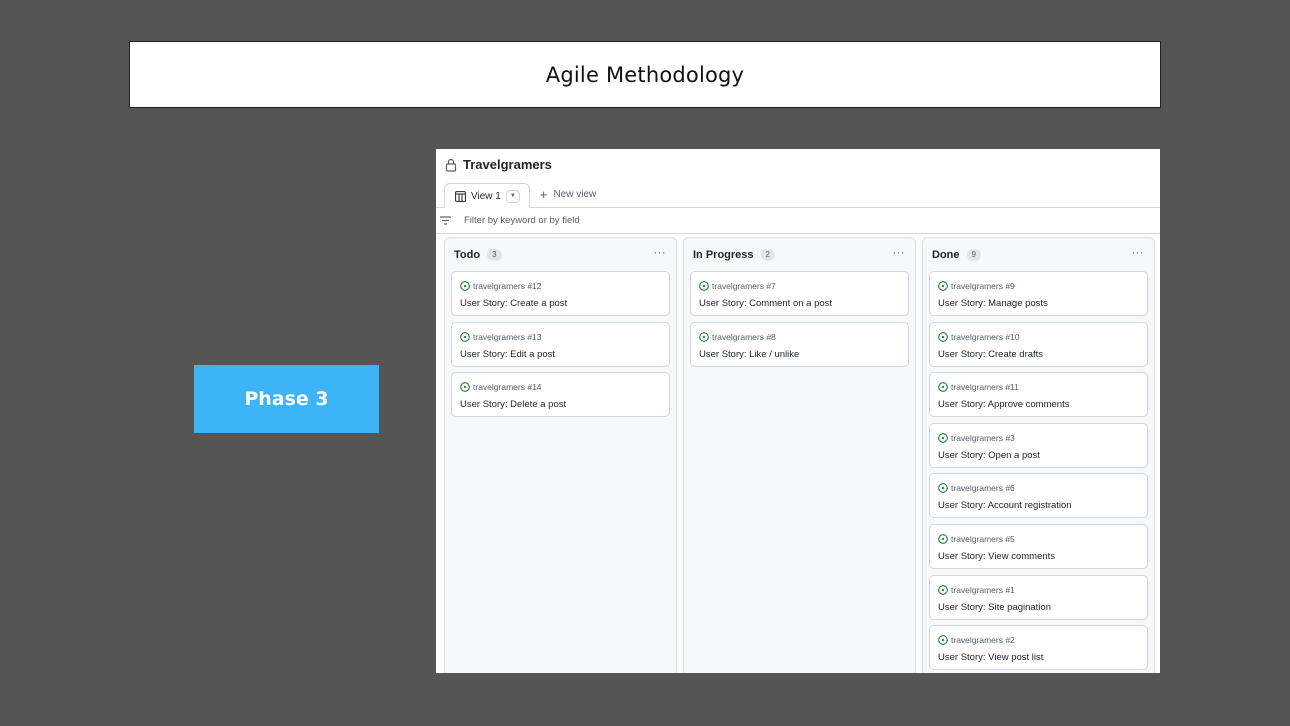 The image size is (1290, 726). What do you see at coordinates (973, 254) in the screenshot?
I see `column-count: 9` at bounding box center [973, 254].